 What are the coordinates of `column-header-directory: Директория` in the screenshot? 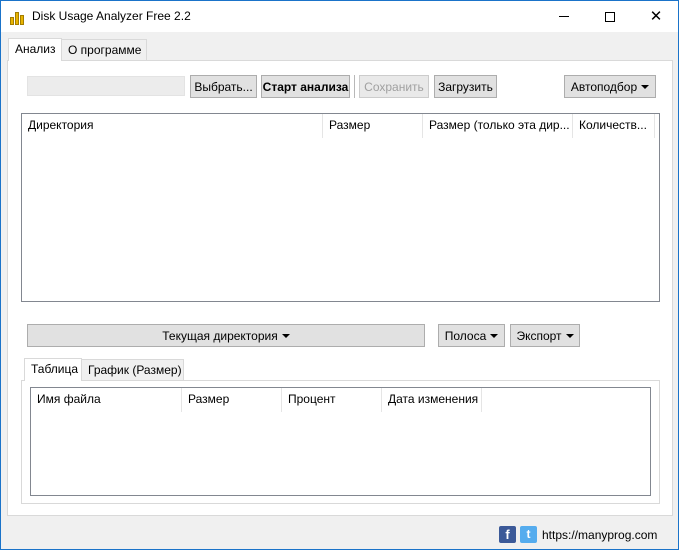 It's located at (172, 126).